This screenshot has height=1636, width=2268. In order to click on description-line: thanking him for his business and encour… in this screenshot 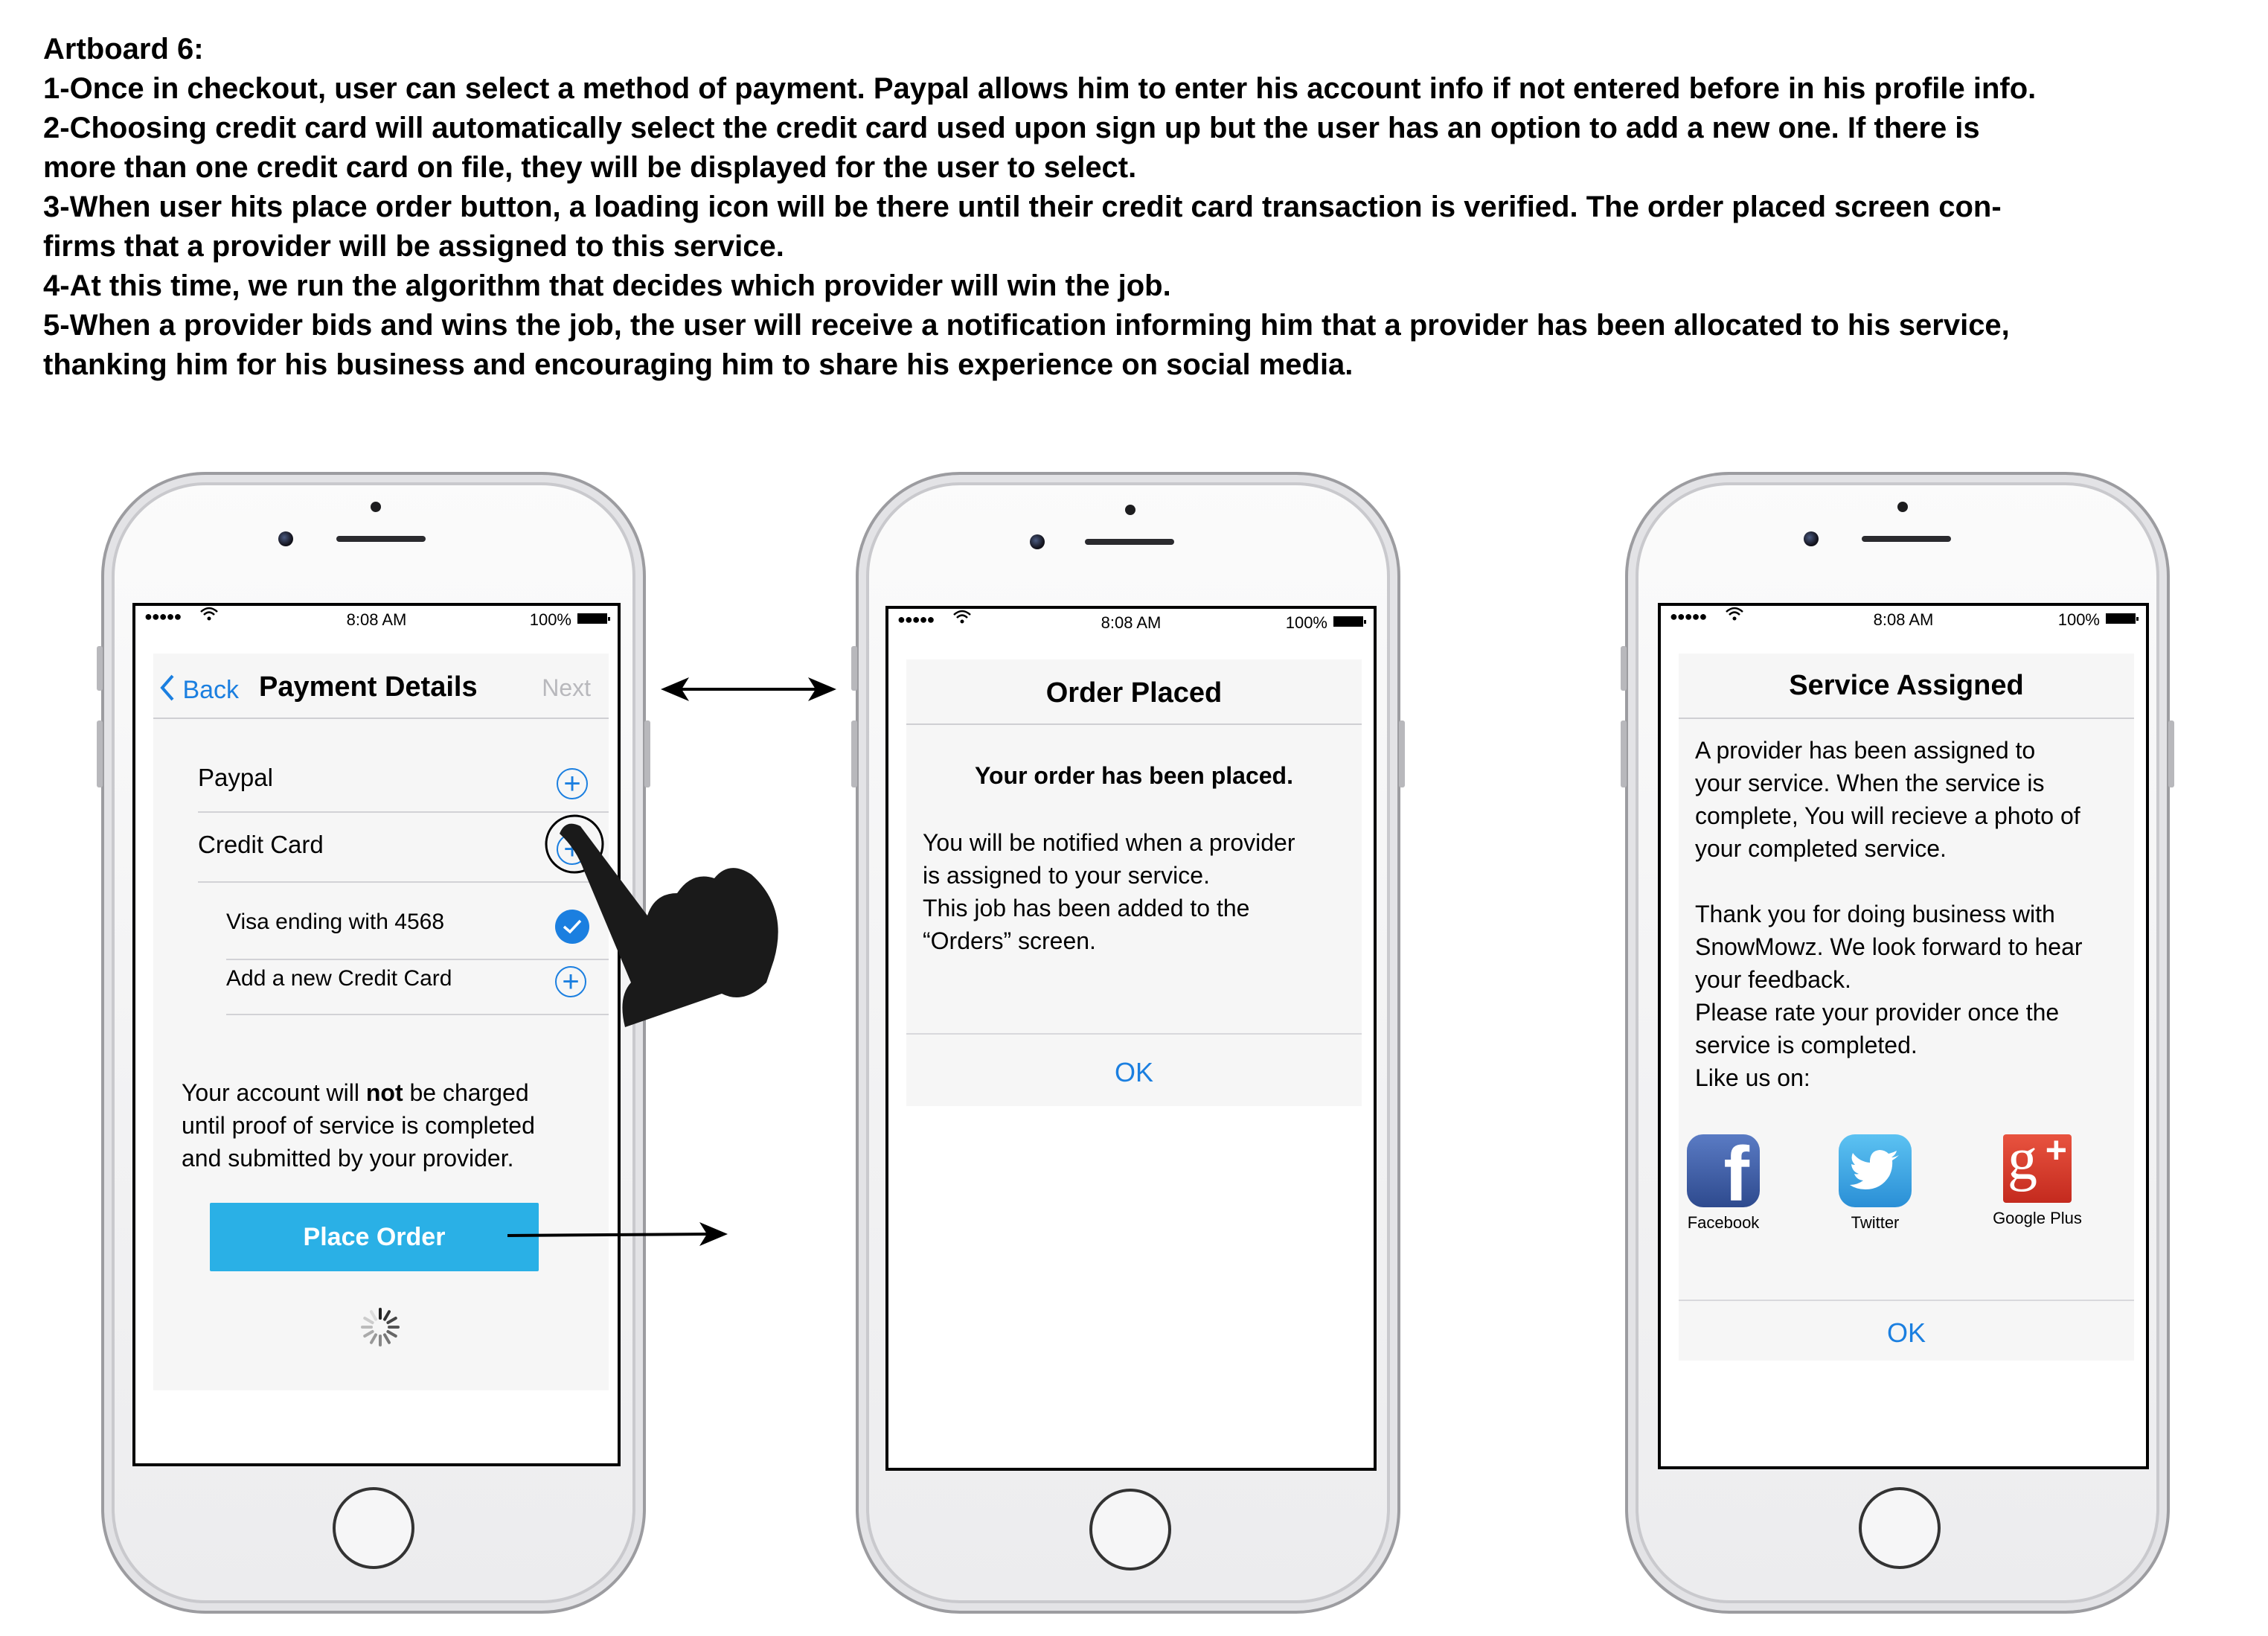, I will do `click(698, 364)`.